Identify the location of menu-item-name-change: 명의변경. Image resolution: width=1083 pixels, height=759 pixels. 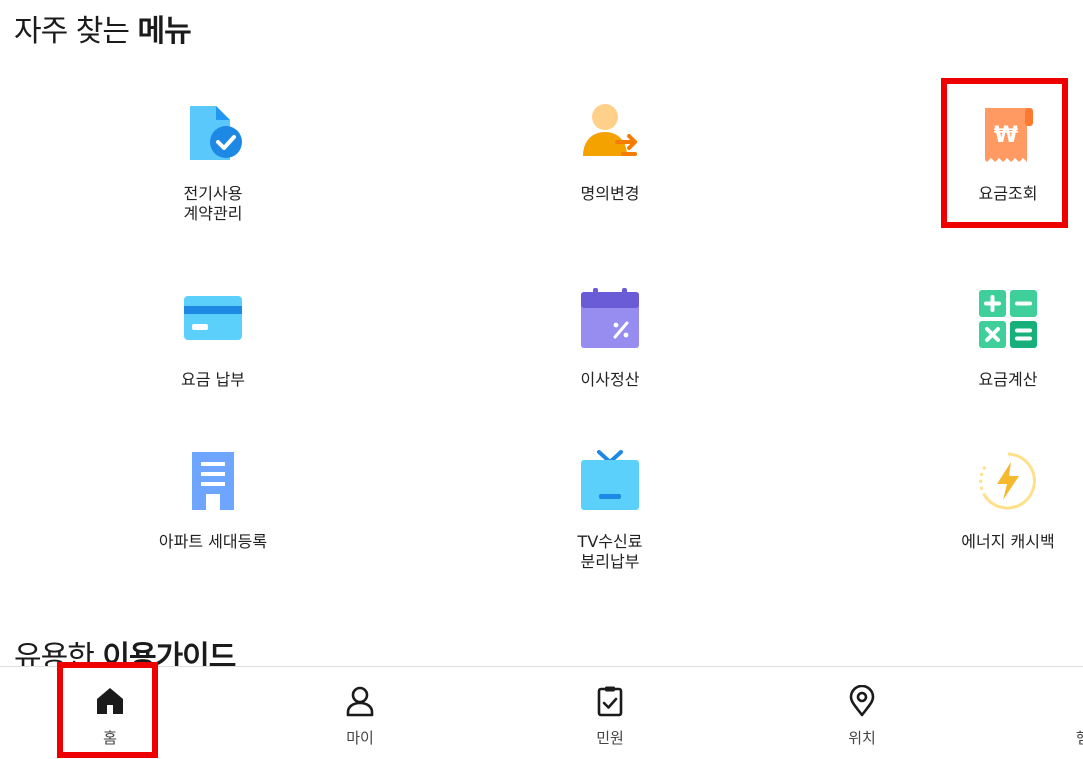
(610, 153).